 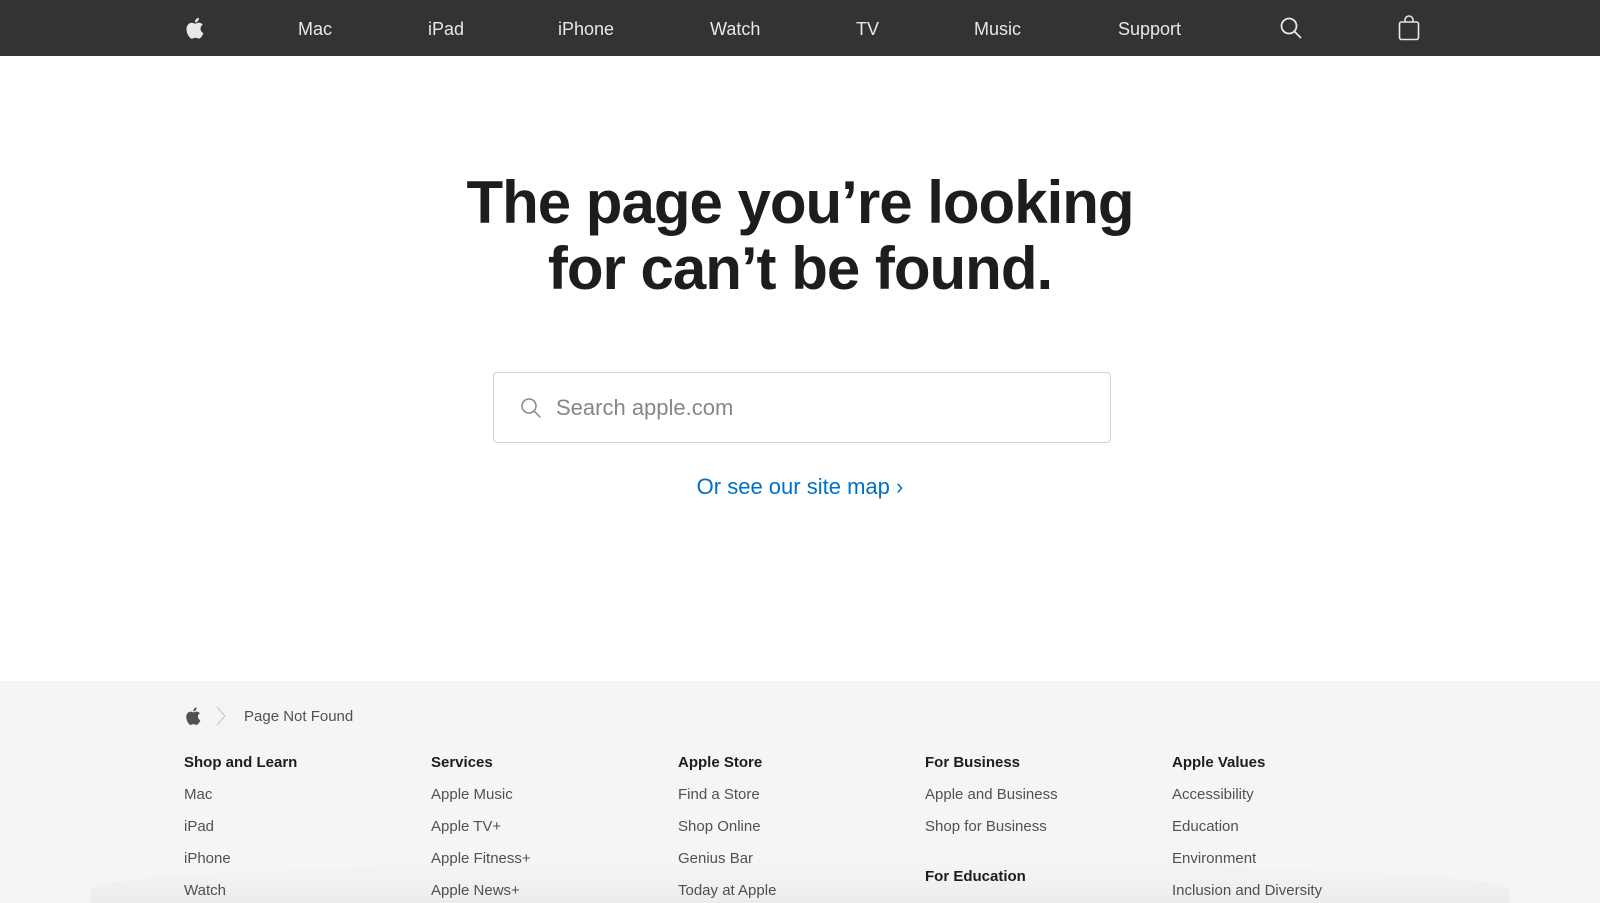 What do you see at coordinates (462, 762) in the screenshot?
I see `footer-column-title: Services` at bounding box center [462, 762].